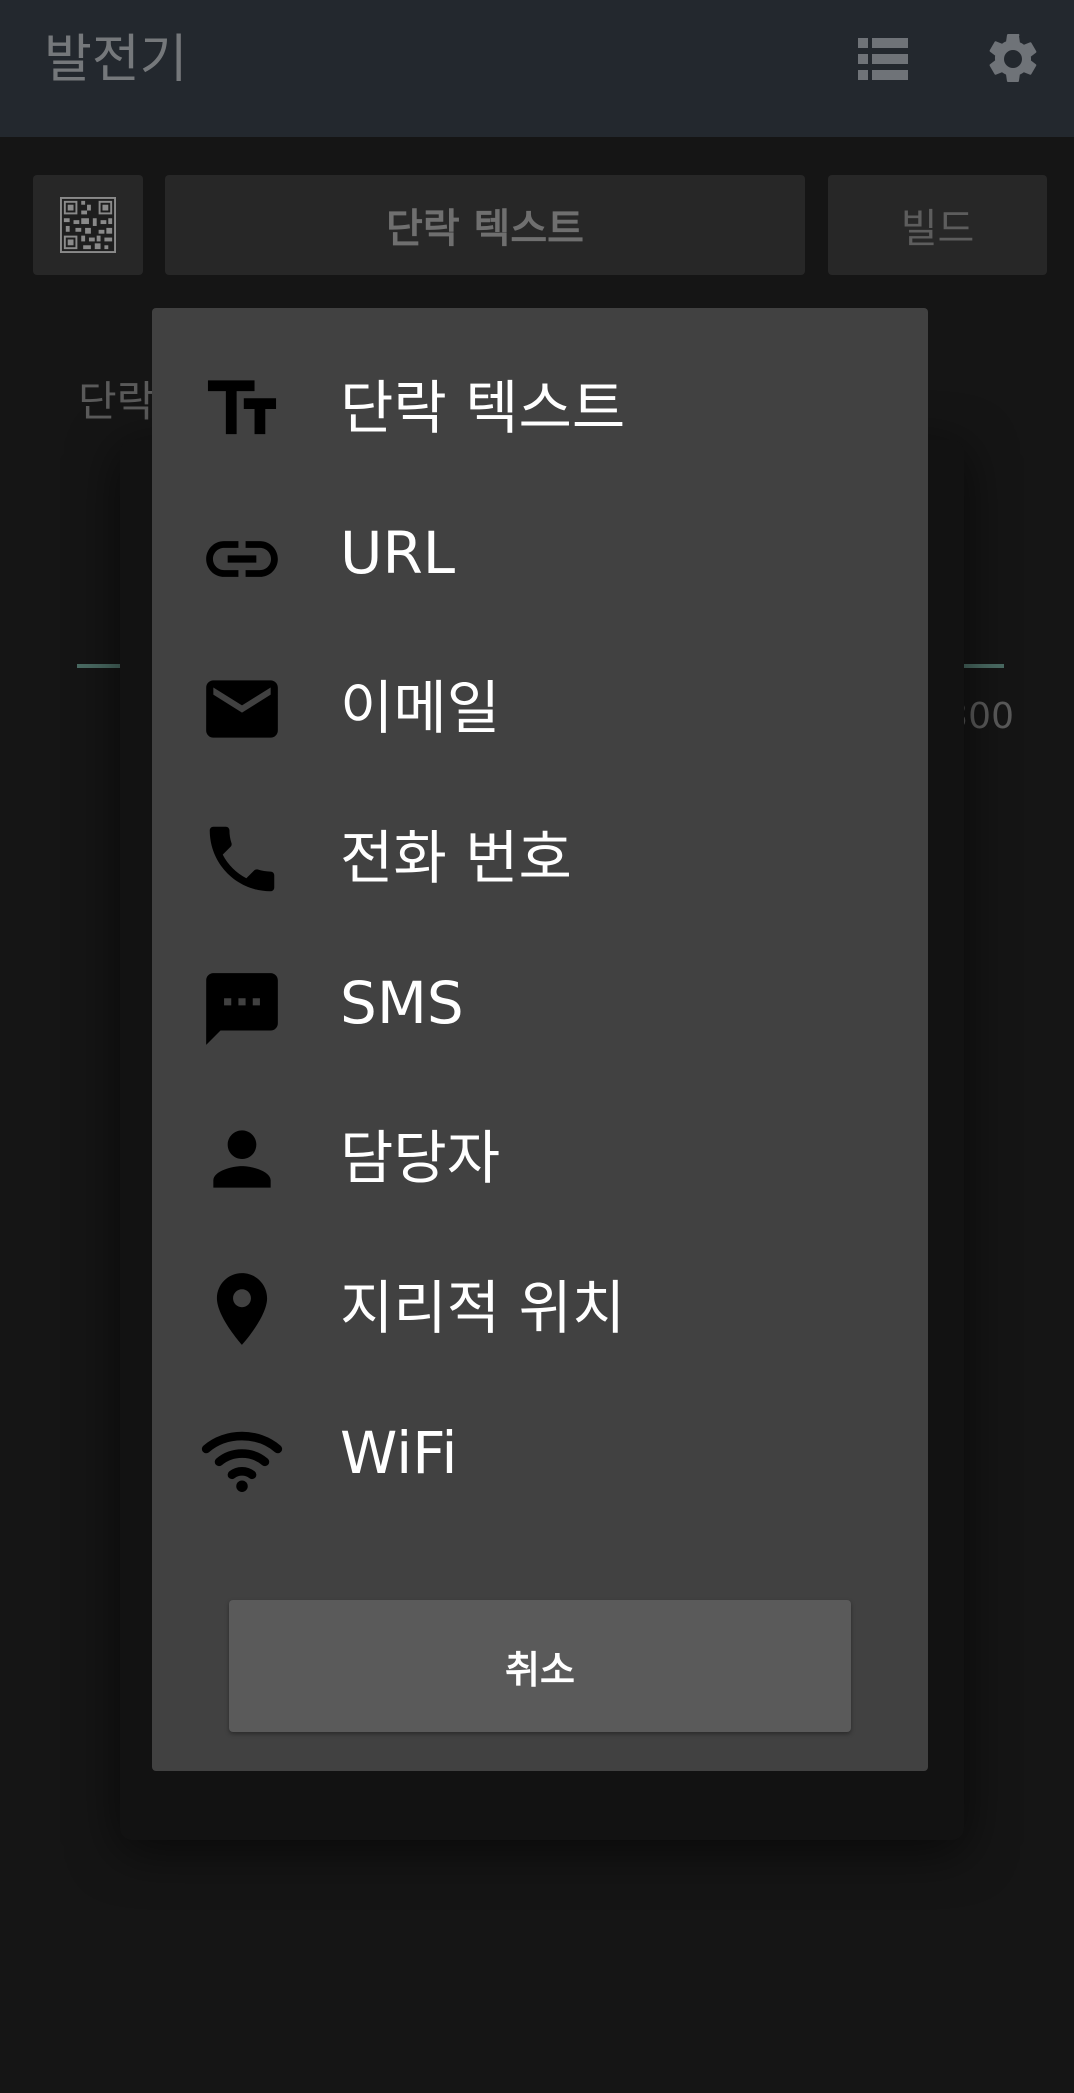  Describe the element at coordinates (540, 1153) in the screenshot. I see `menu-item-contact: 담당자` at that location.